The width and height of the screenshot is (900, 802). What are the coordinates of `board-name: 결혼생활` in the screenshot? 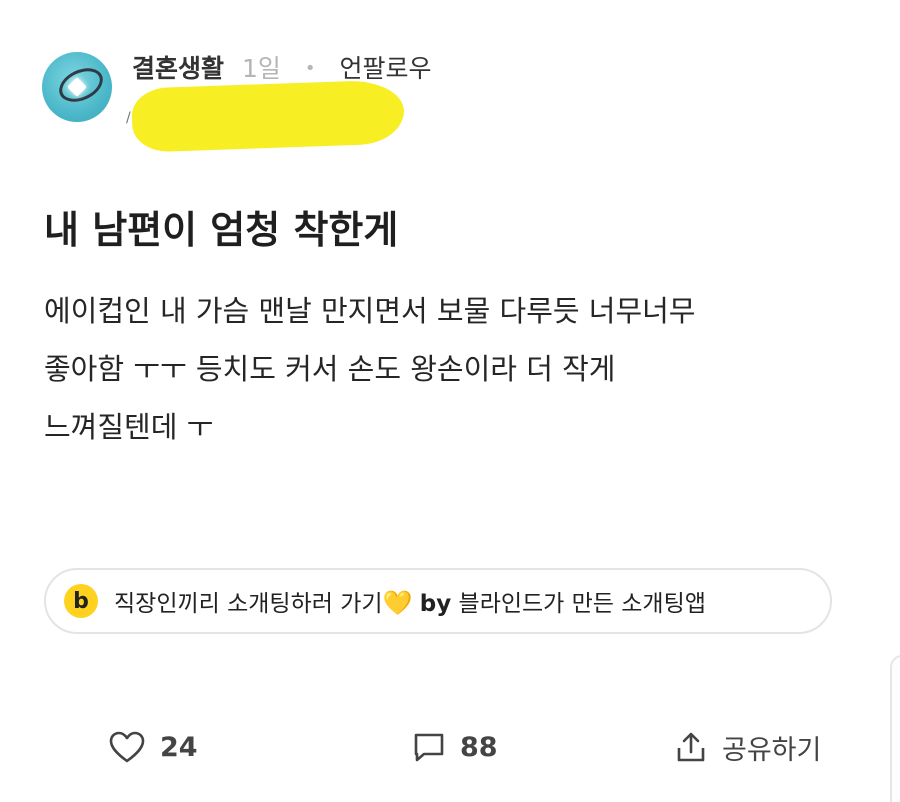 It's located at (178, 69).